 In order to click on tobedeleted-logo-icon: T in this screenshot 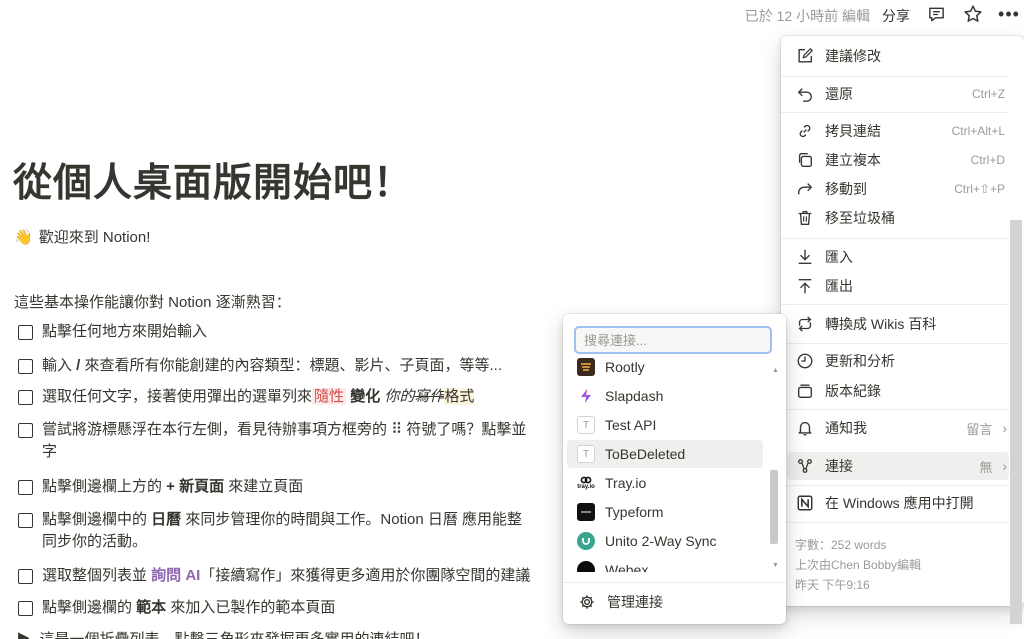, I will do `click(586, 454)`.